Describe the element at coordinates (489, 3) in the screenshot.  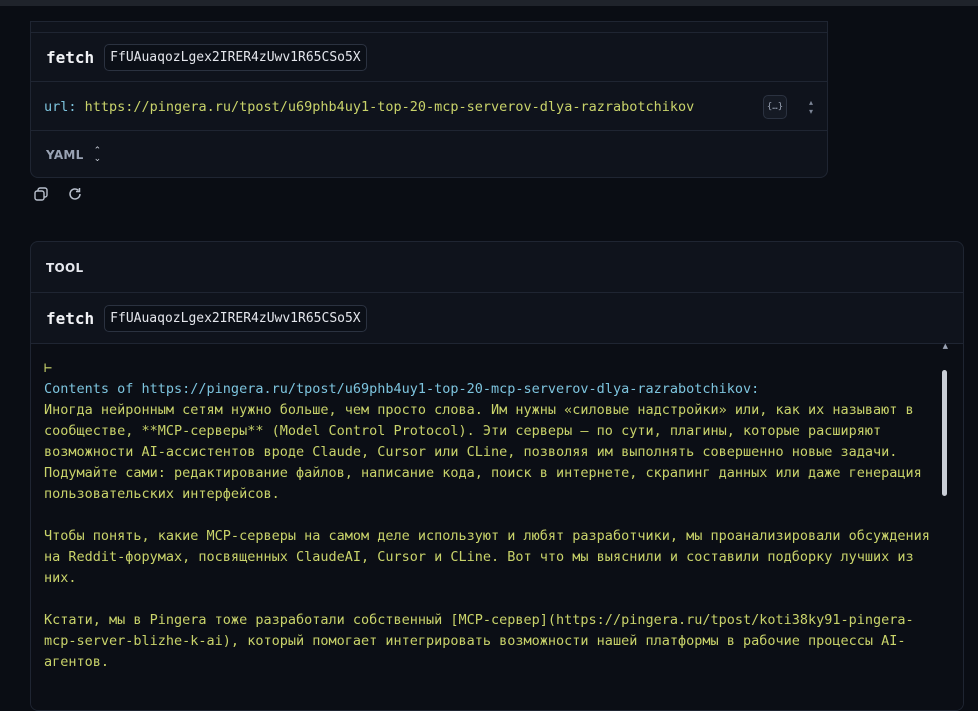
I see `top-bar` at that location.